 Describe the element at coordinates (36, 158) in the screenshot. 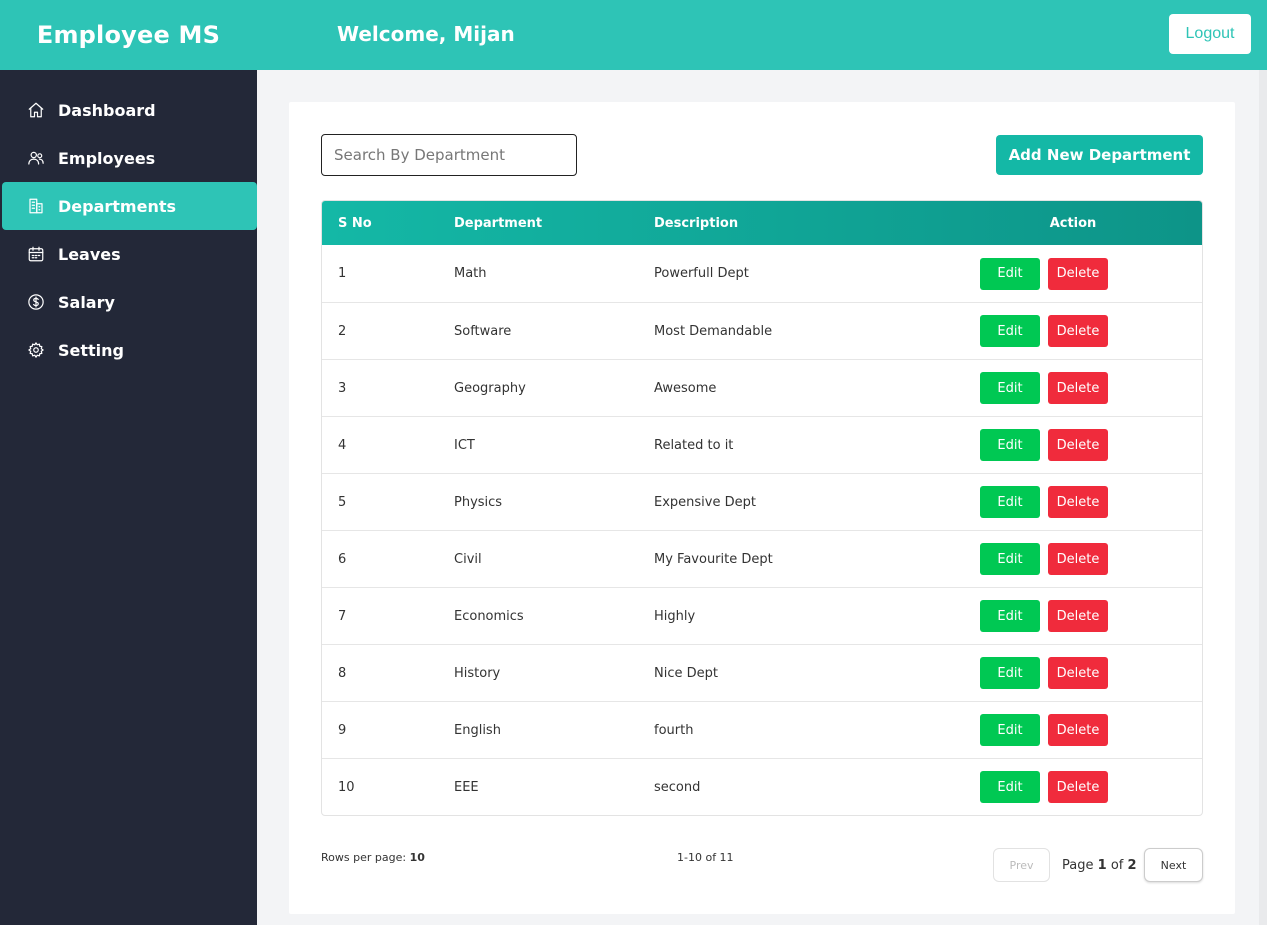

I see `users-icon` at that location.